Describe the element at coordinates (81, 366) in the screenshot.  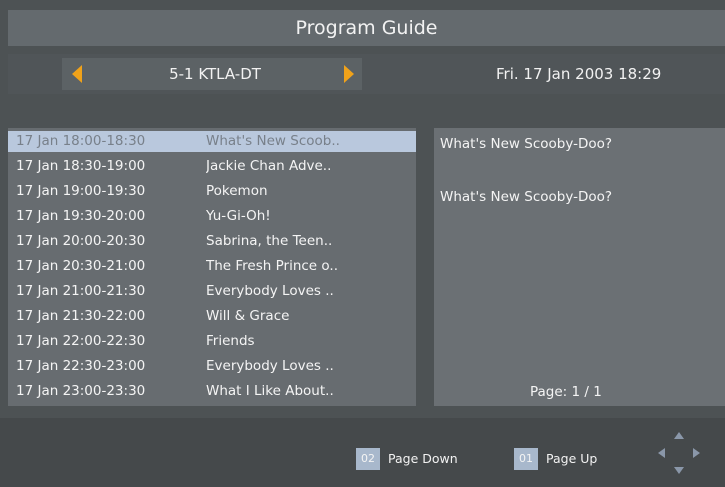
I see `list-item-time: 17 Jan 22:30-23:00` at that location.